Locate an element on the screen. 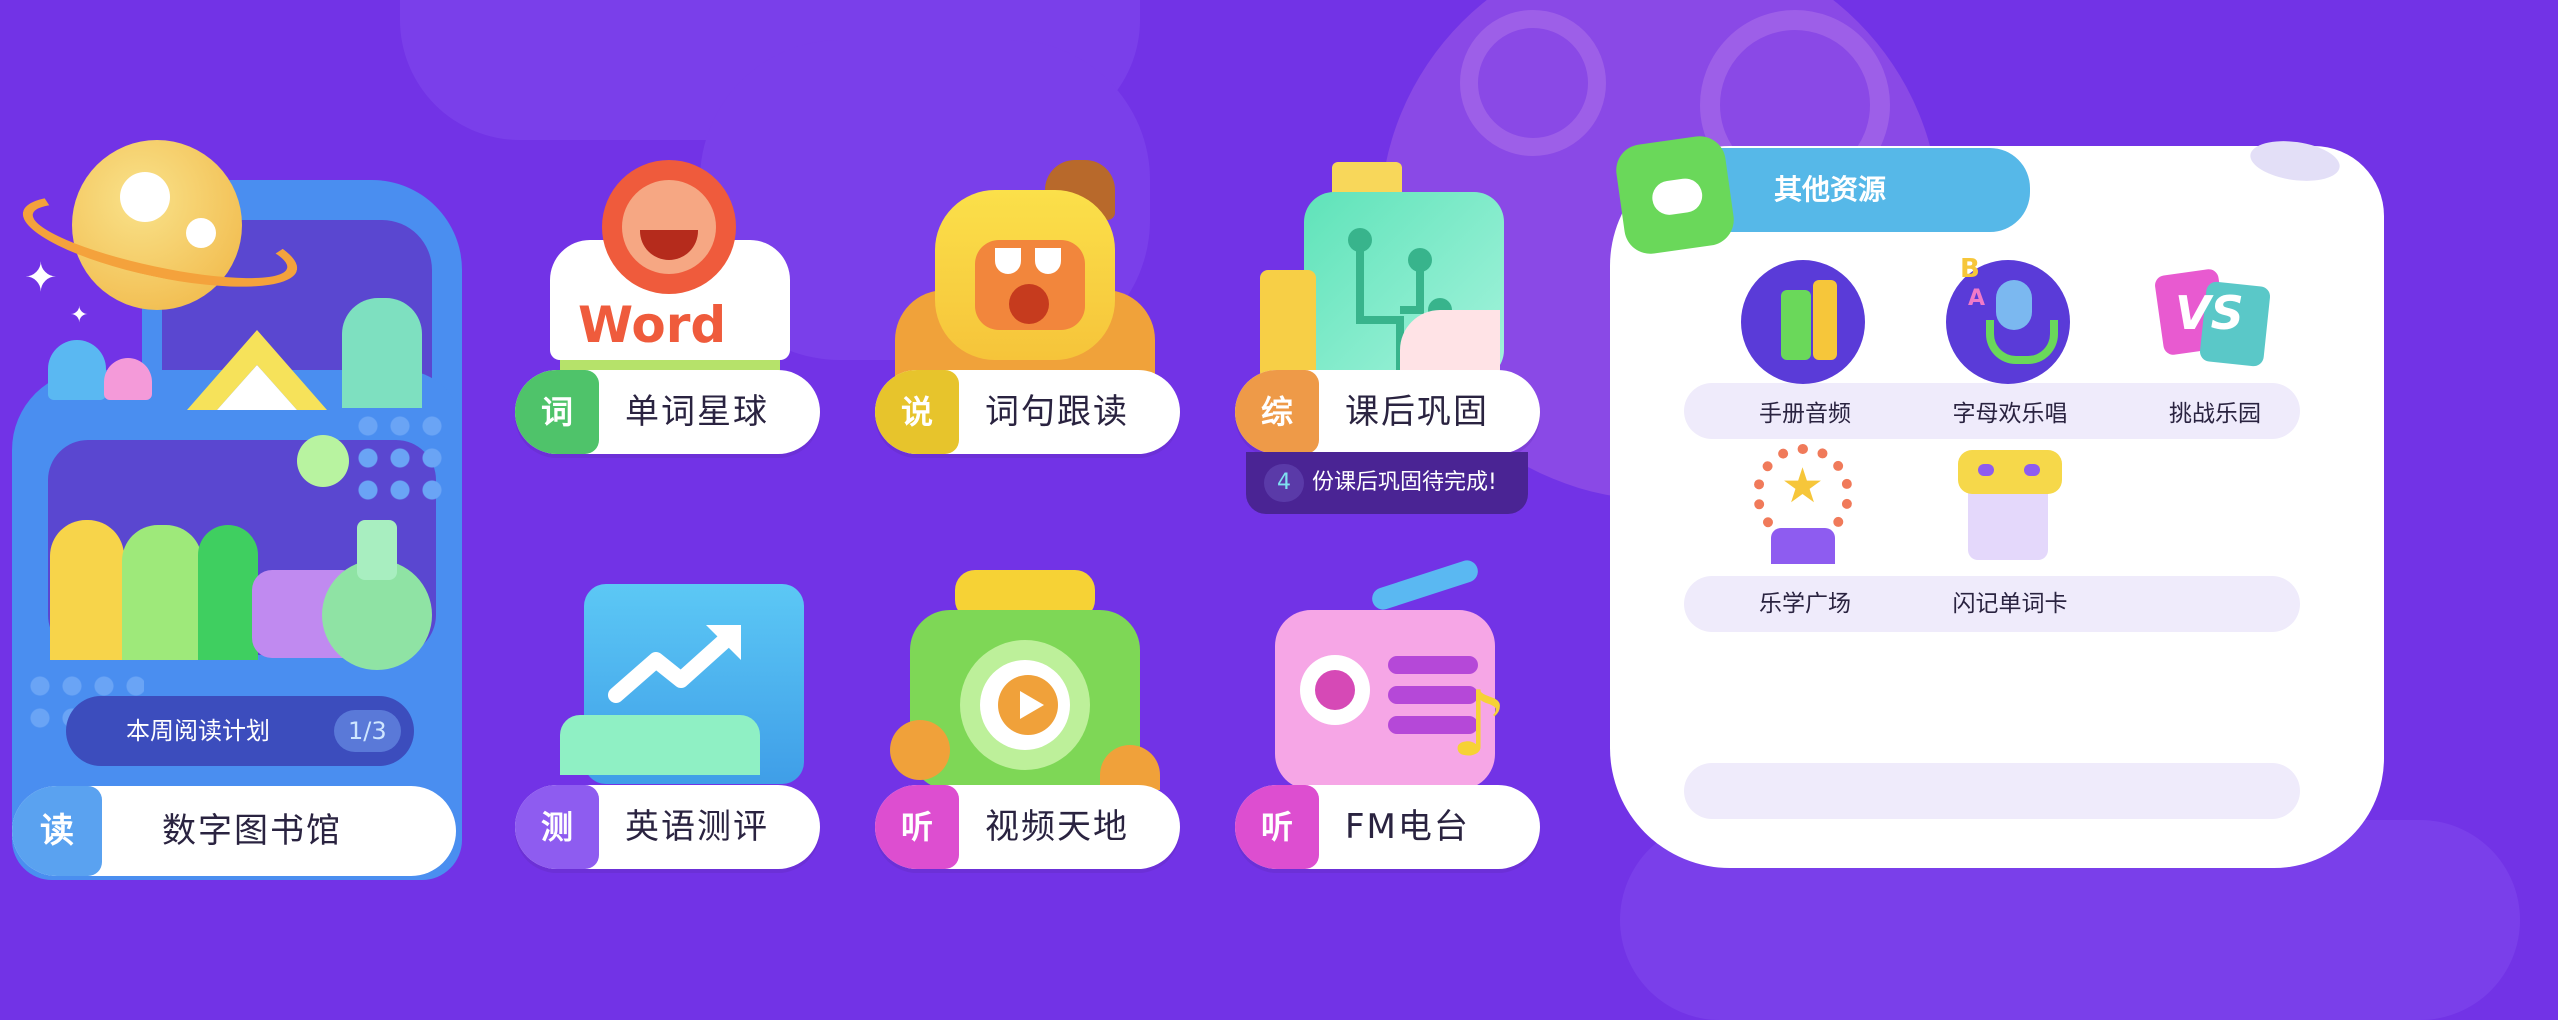 The height and width of the screenshot is (1020, 2558). book-audio-icon is located at coordinates (1803, 322).